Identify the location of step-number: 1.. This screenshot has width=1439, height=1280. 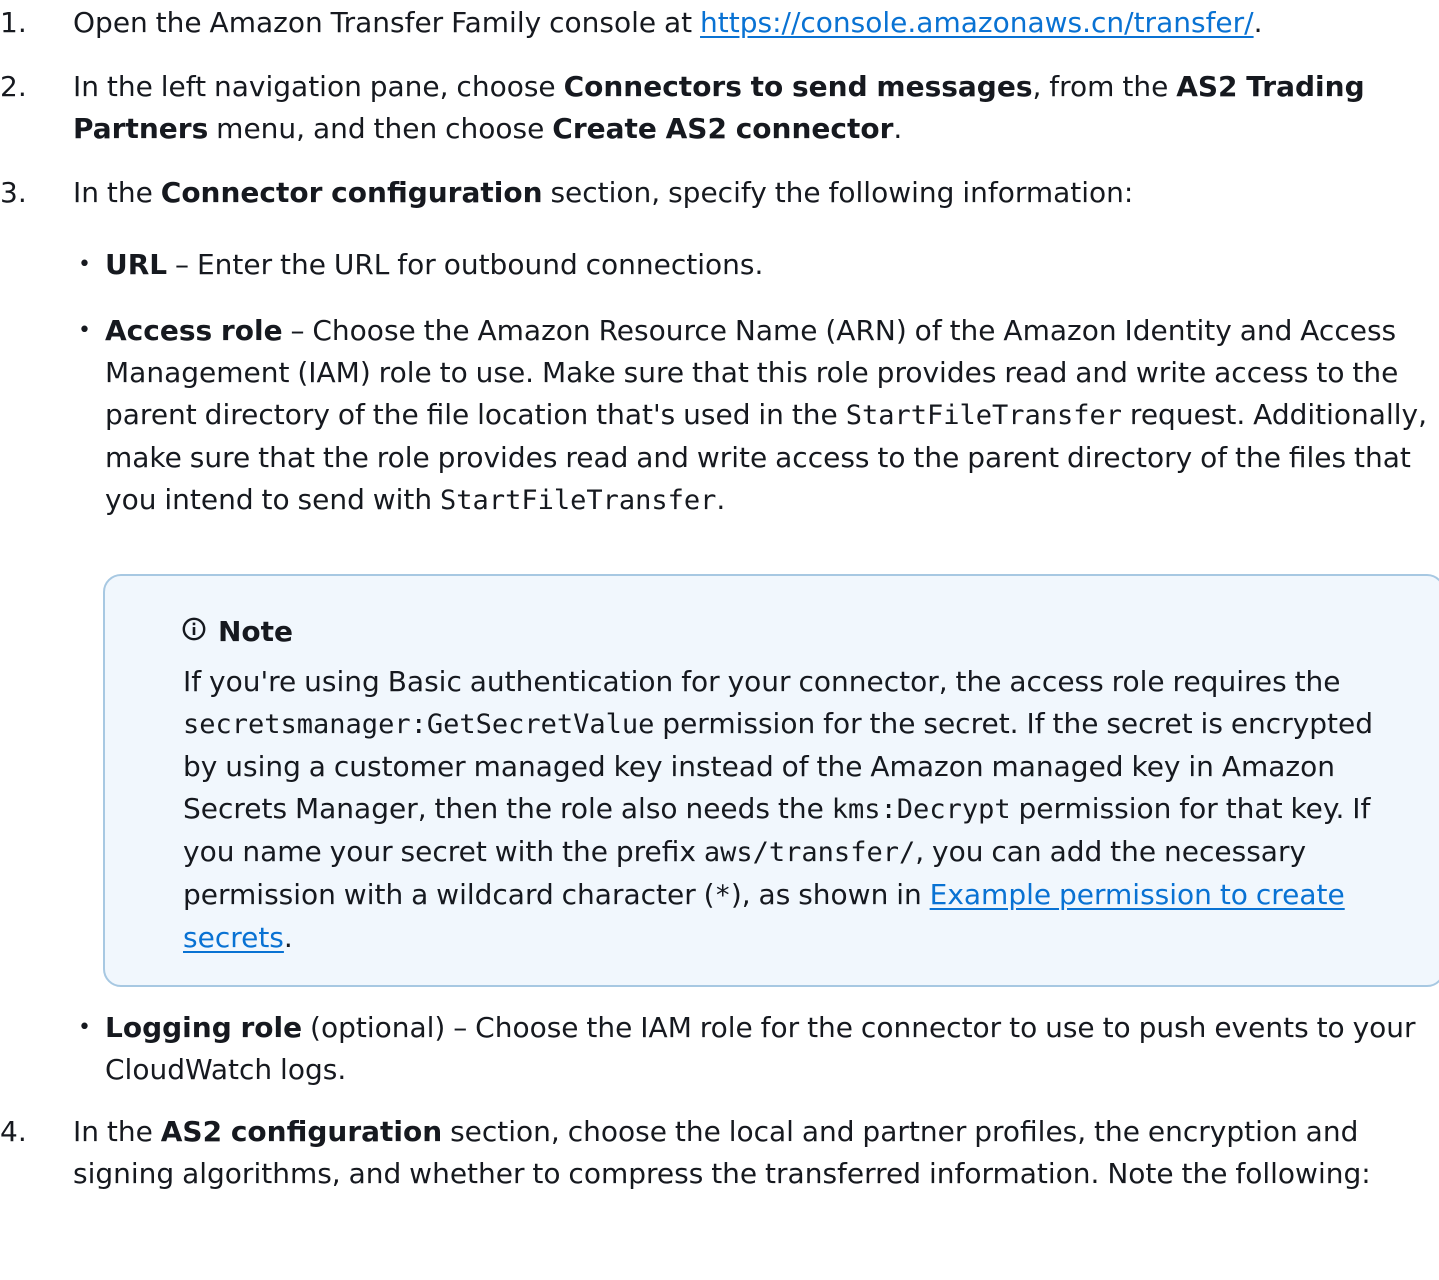
(13, 22).